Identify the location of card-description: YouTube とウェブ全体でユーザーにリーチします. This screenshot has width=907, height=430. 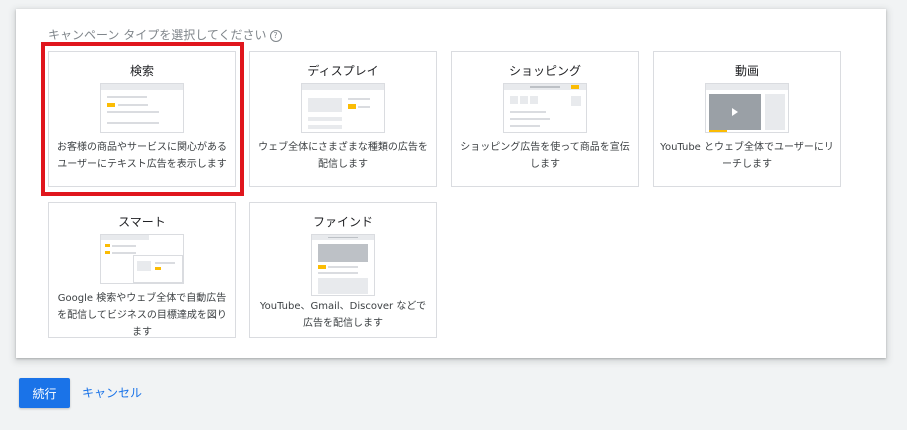
(747, 156).